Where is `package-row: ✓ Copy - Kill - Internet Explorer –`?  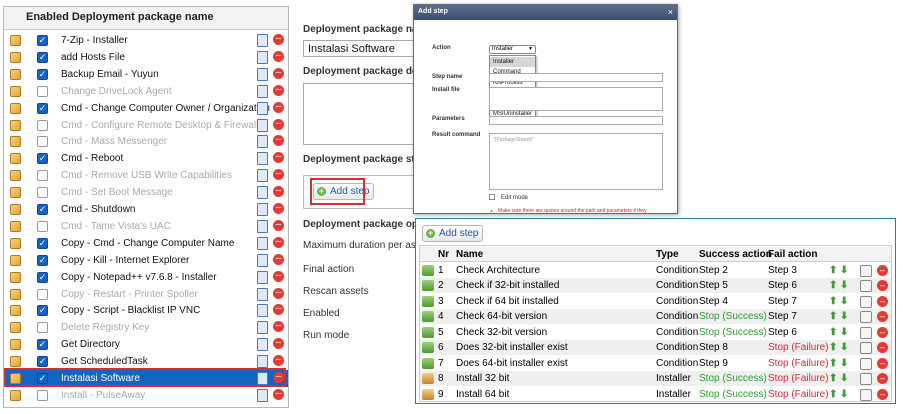 package-row: ✓ Copy - Kill - Internet Explorer – is located at coordinates (146, 260).